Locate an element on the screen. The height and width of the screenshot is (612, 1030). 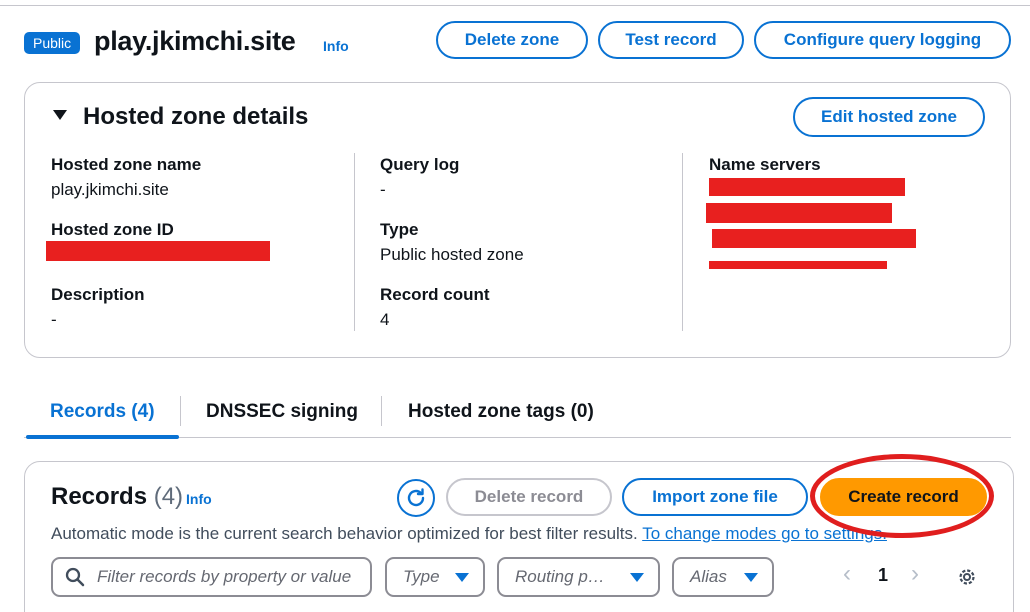
collapse-caret-icon is located at coordinates (60, 115).